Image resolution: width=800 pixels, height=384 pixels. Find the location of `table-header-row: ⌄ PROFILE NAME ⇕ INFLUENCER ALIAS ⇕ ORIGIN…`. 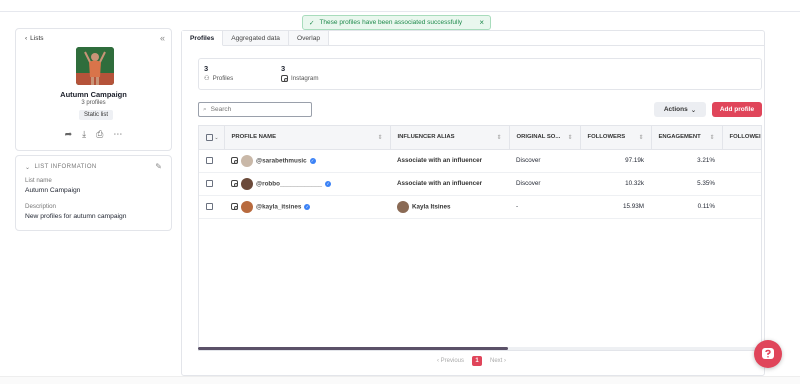

table-header-row: ⌄ PROFILE NAME ⇕ INFLUENCER ALIAS ⇕ ORIGIN… is located at coordinates (480, 138).